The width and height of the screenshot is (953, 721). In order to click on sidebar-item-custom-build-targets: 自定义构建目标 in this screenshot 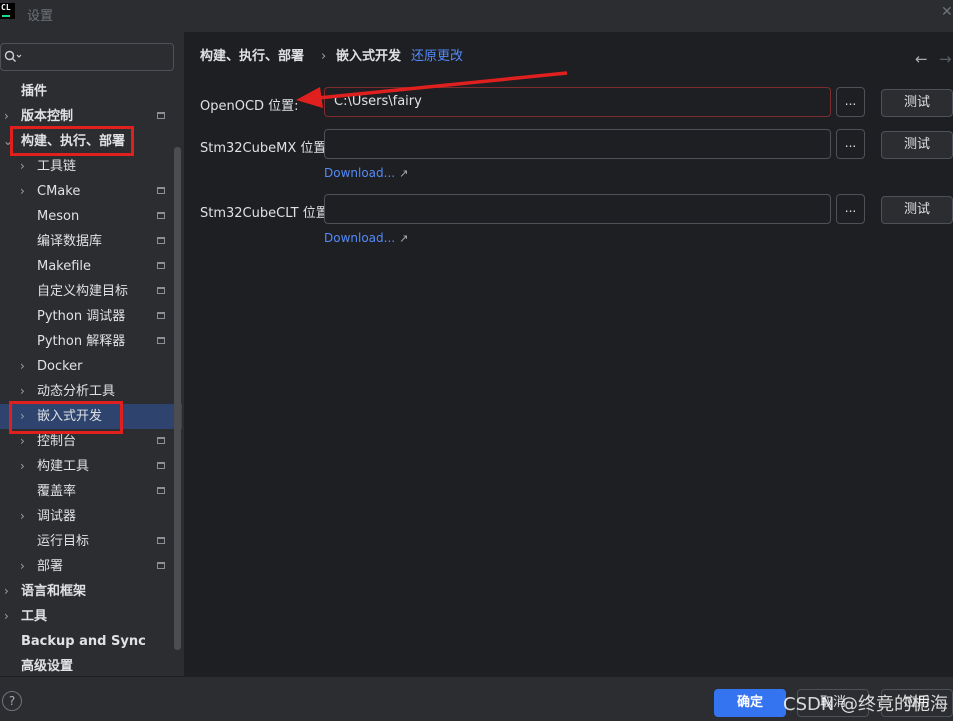, I will do `click(87, 291)`.